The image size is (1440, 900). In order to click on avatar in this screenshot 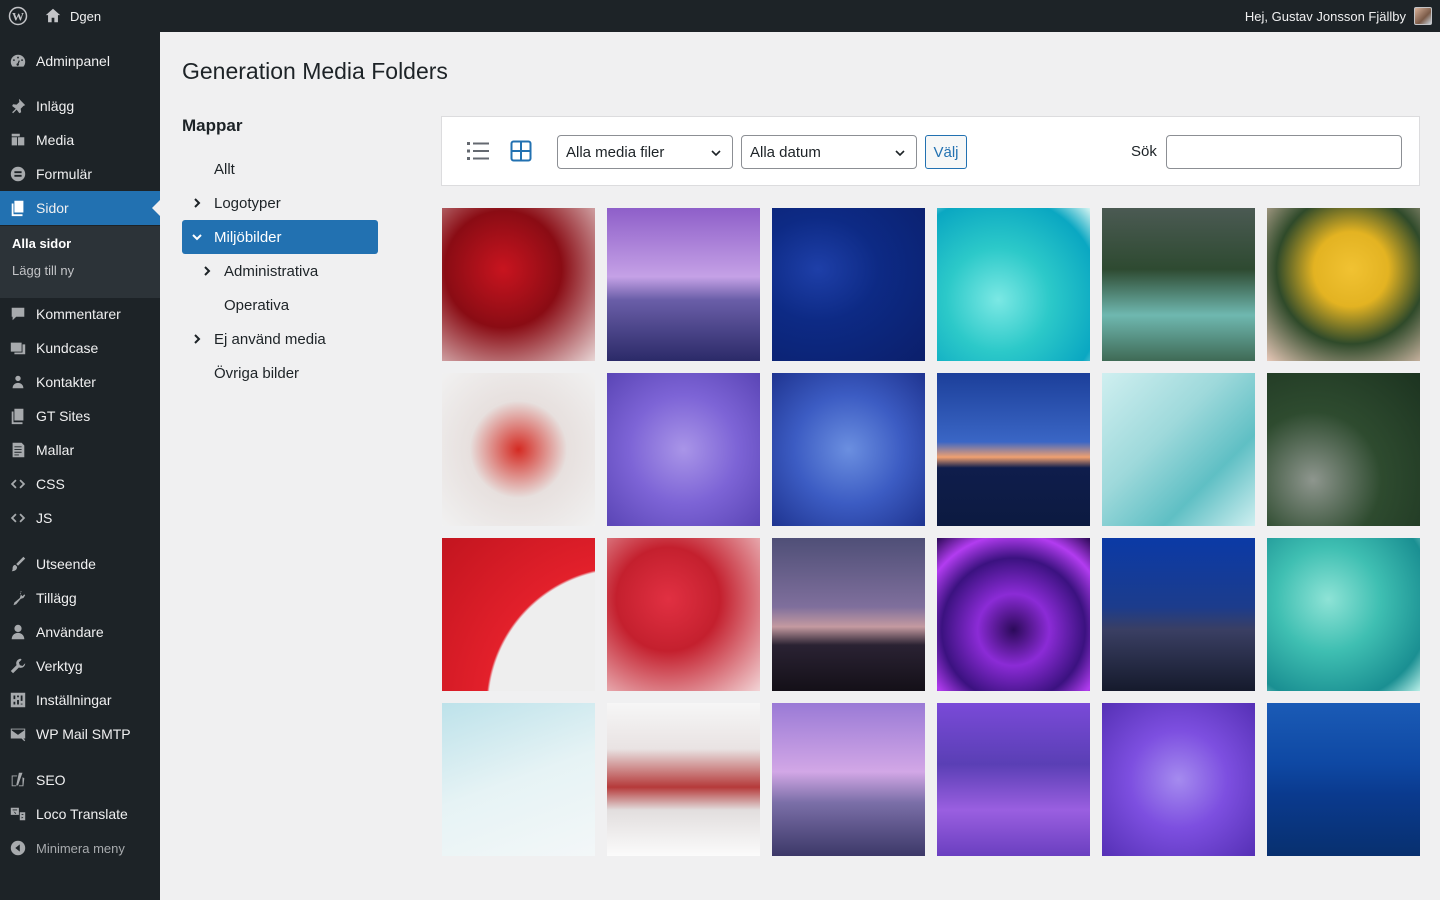, I will do `click(1423, 16)`.